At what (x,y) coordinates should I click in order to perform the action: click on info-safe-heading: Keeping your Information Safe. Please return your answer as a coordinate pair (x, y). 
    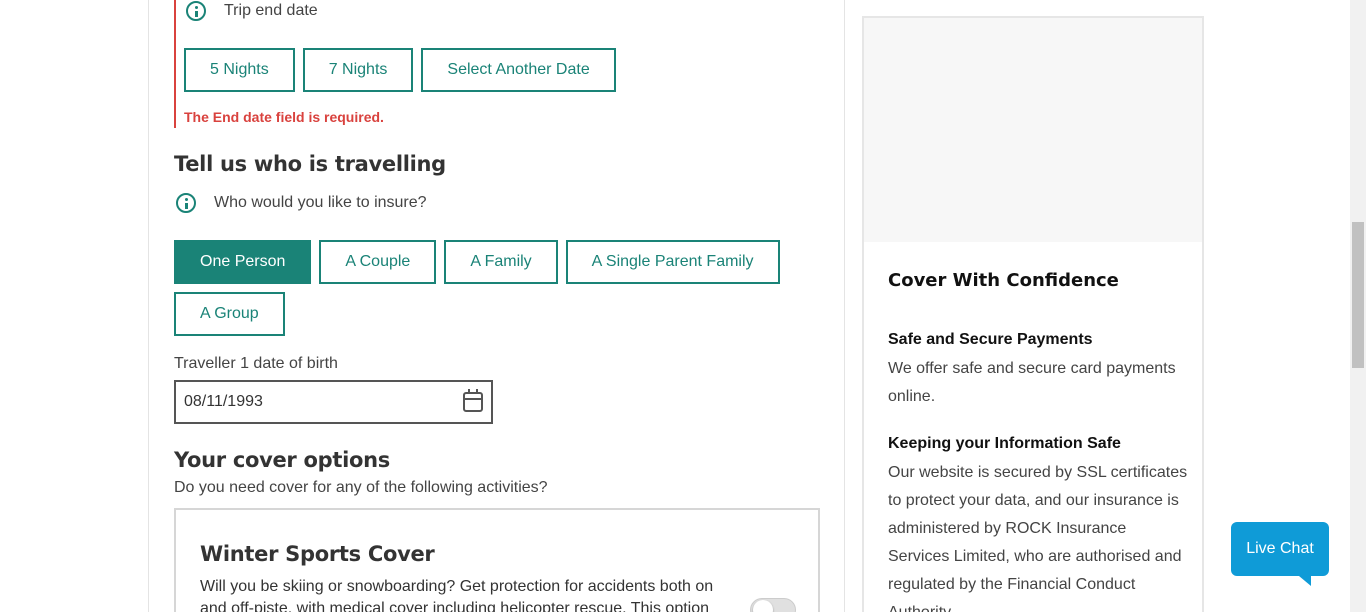
    Looking at the image, I should click on (1004, 443).